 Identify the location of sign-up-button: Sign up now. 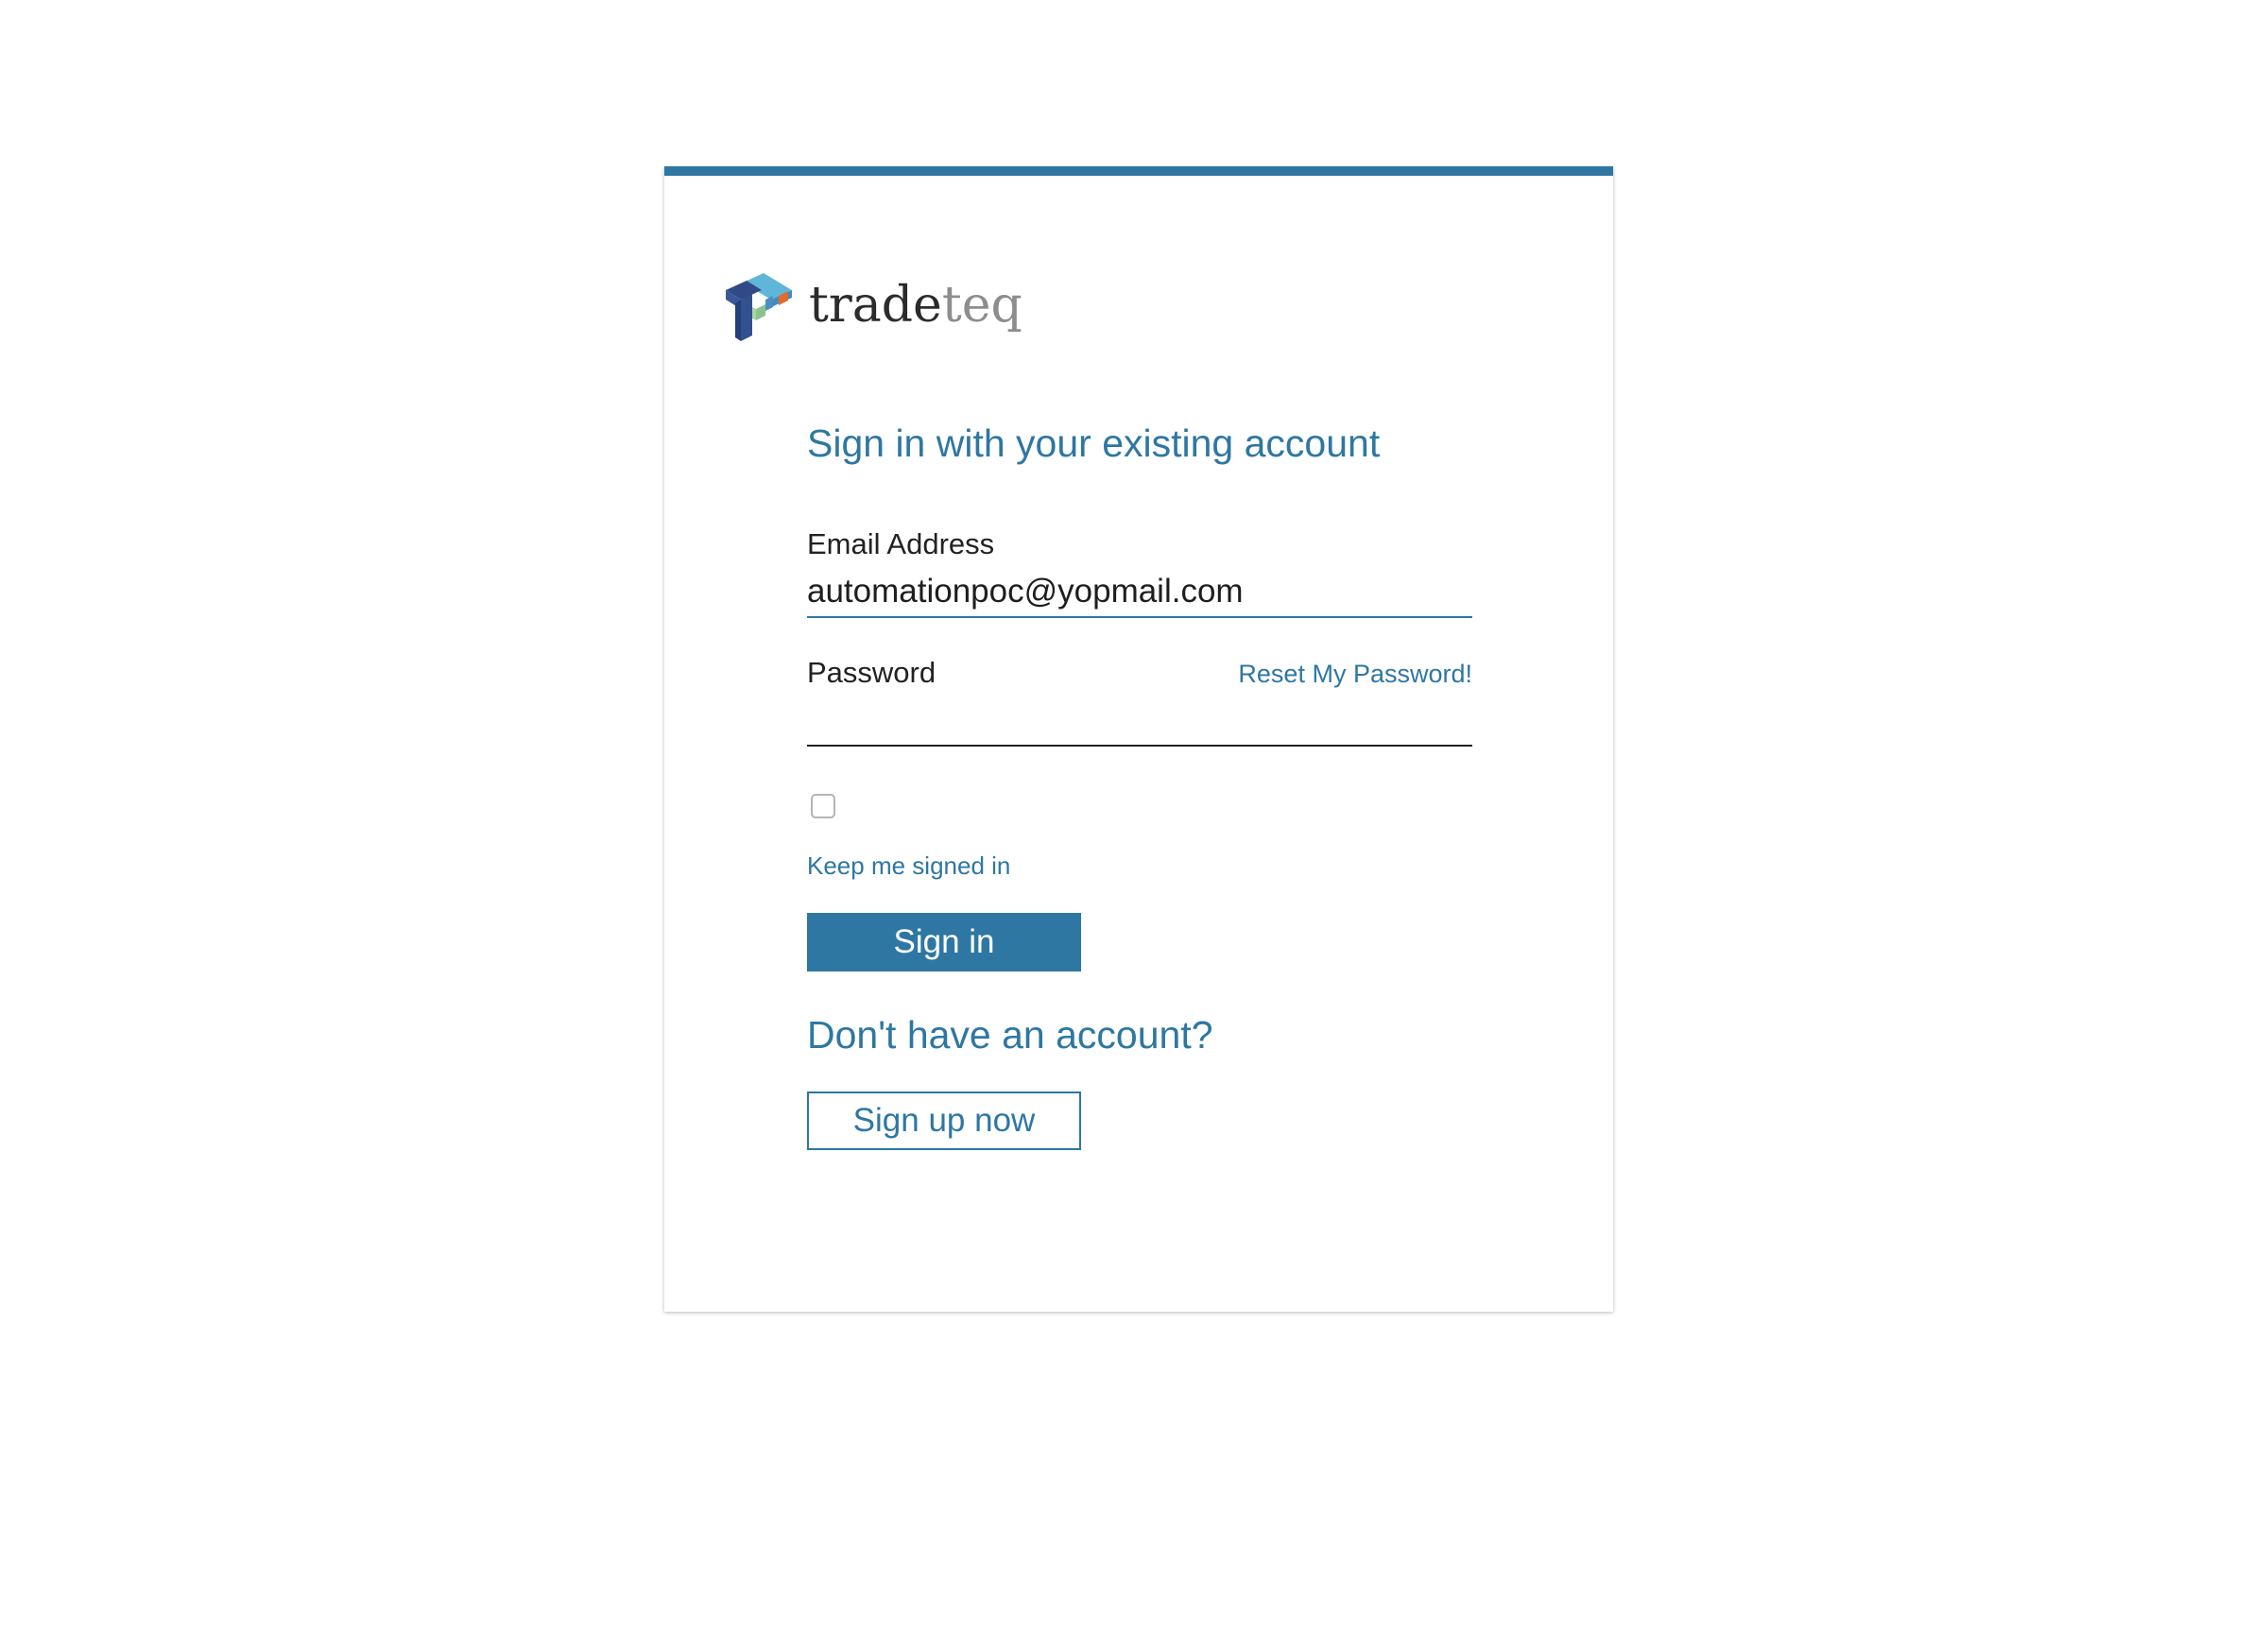
(944, 1121).